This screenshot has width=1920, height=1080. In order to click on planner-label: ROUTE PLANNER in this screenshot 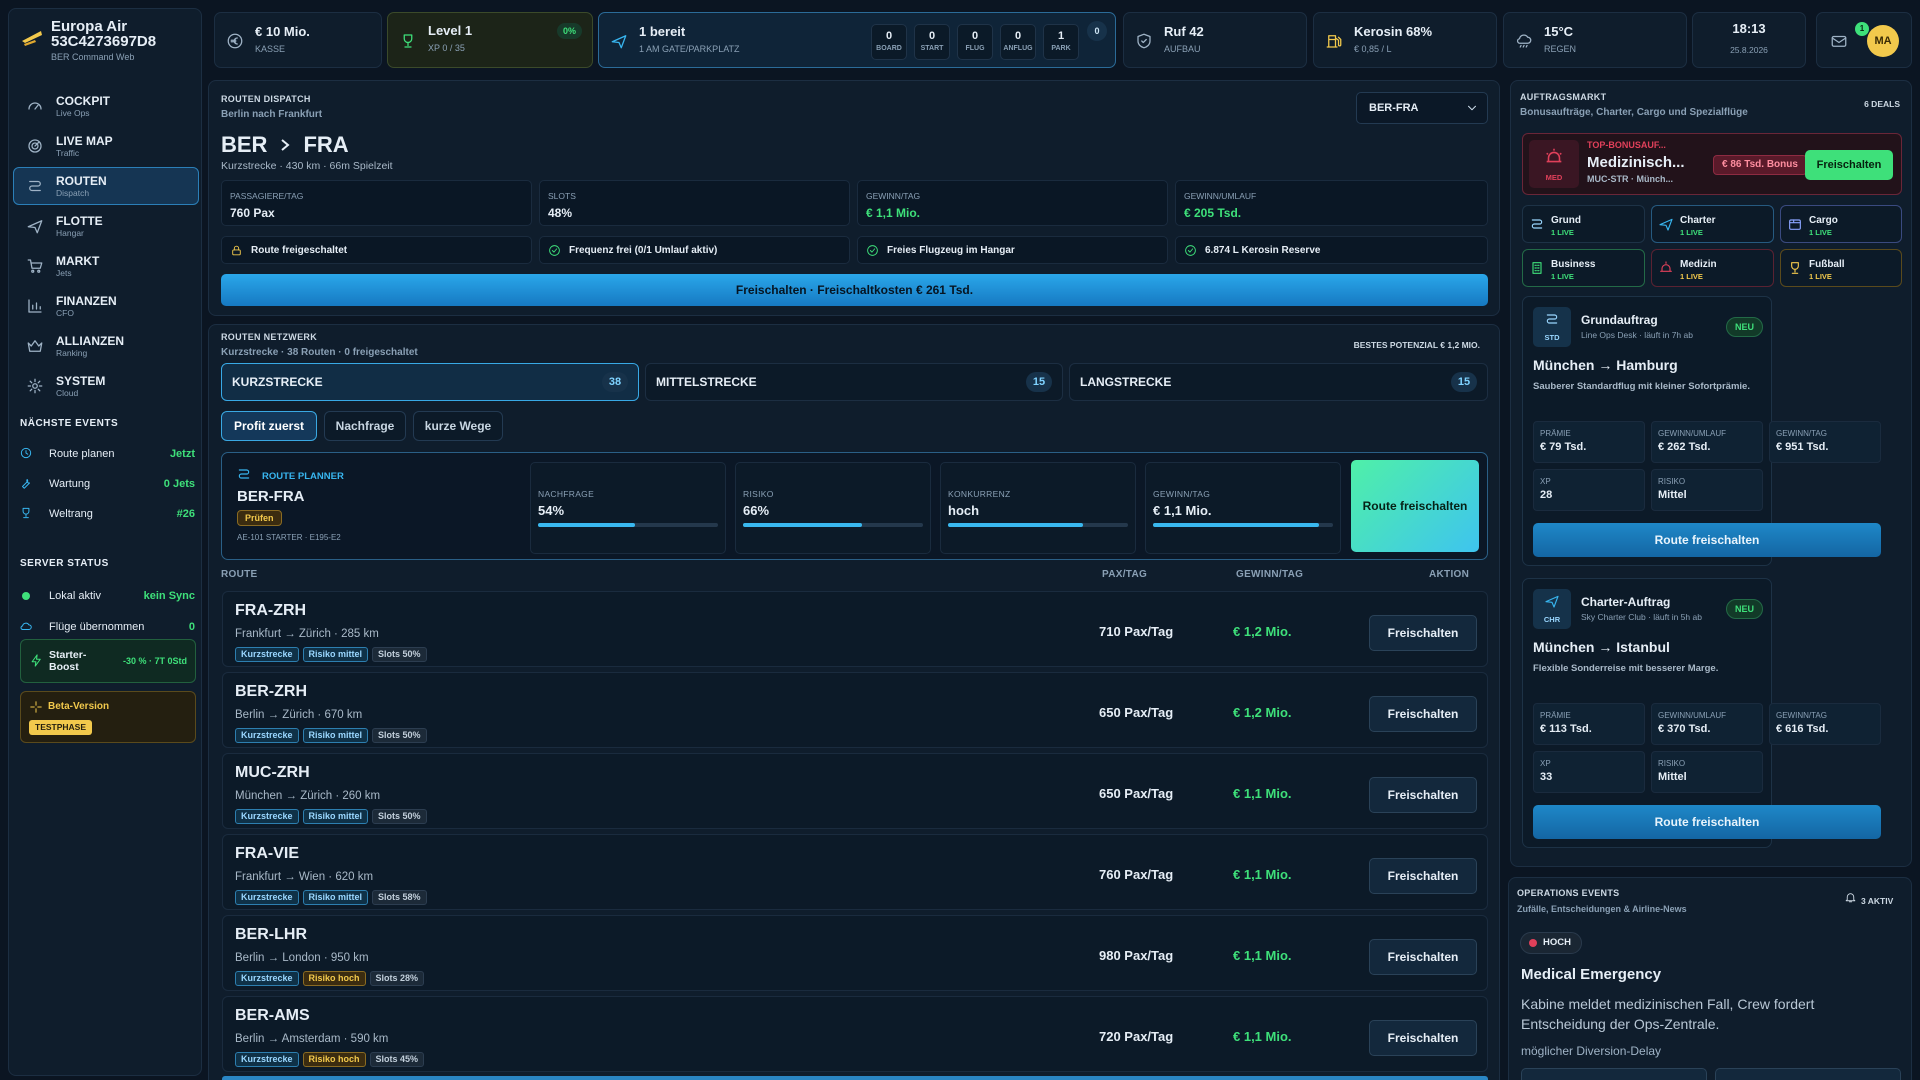, I will do `click(303, 476)`.